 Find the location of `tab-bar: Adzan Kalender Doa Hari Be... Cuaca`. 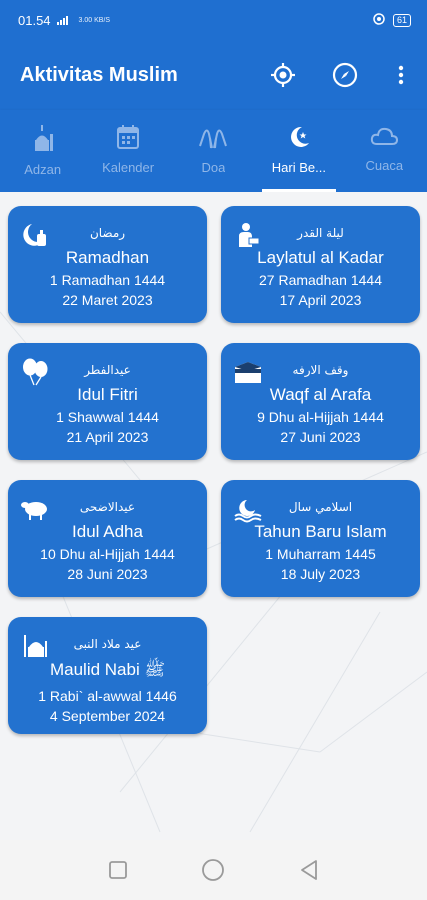

tab-bar: Adzan Kalender Doa Hari Be... Cuaca is located at coordinates (213, 151).